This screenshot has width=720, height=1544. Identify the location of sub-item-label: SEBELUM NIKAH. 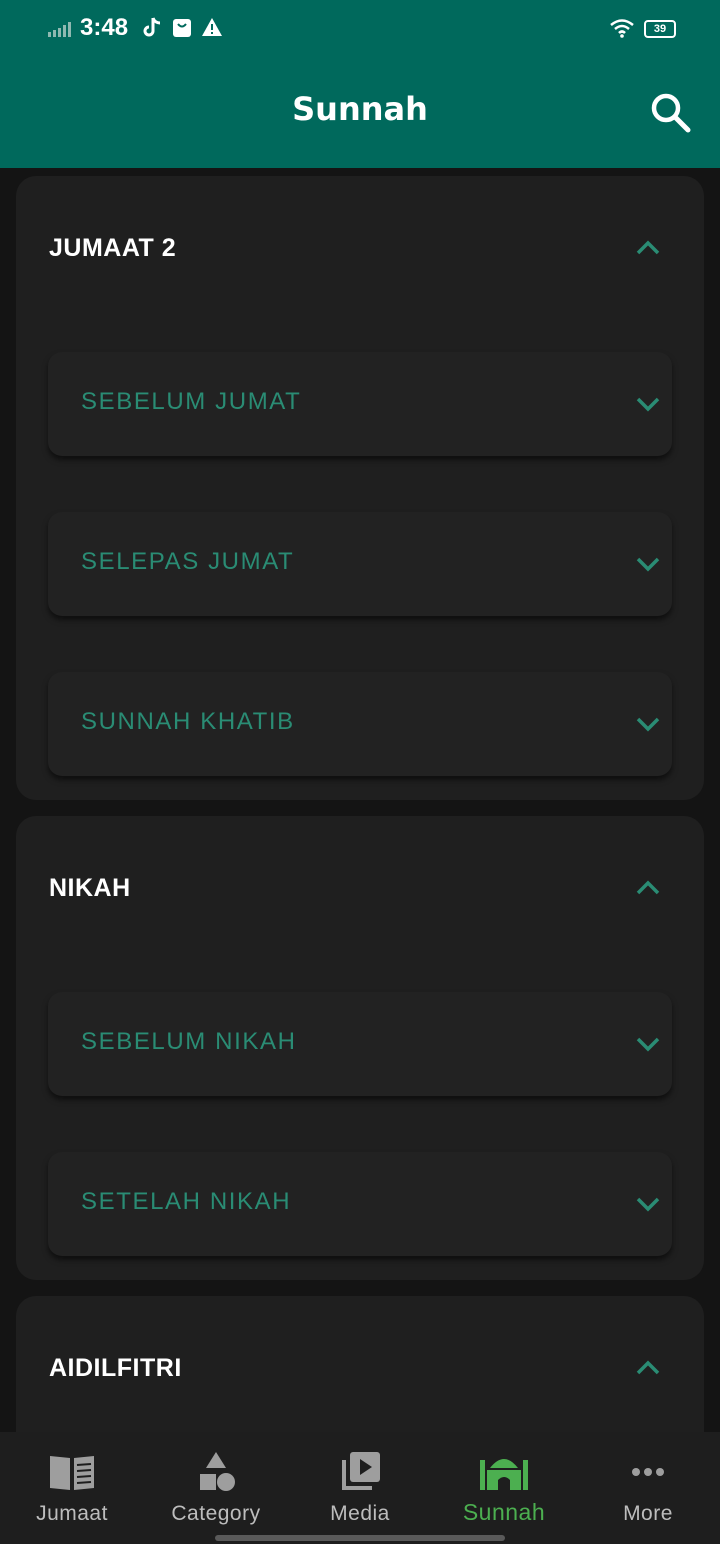
(189, 1041).